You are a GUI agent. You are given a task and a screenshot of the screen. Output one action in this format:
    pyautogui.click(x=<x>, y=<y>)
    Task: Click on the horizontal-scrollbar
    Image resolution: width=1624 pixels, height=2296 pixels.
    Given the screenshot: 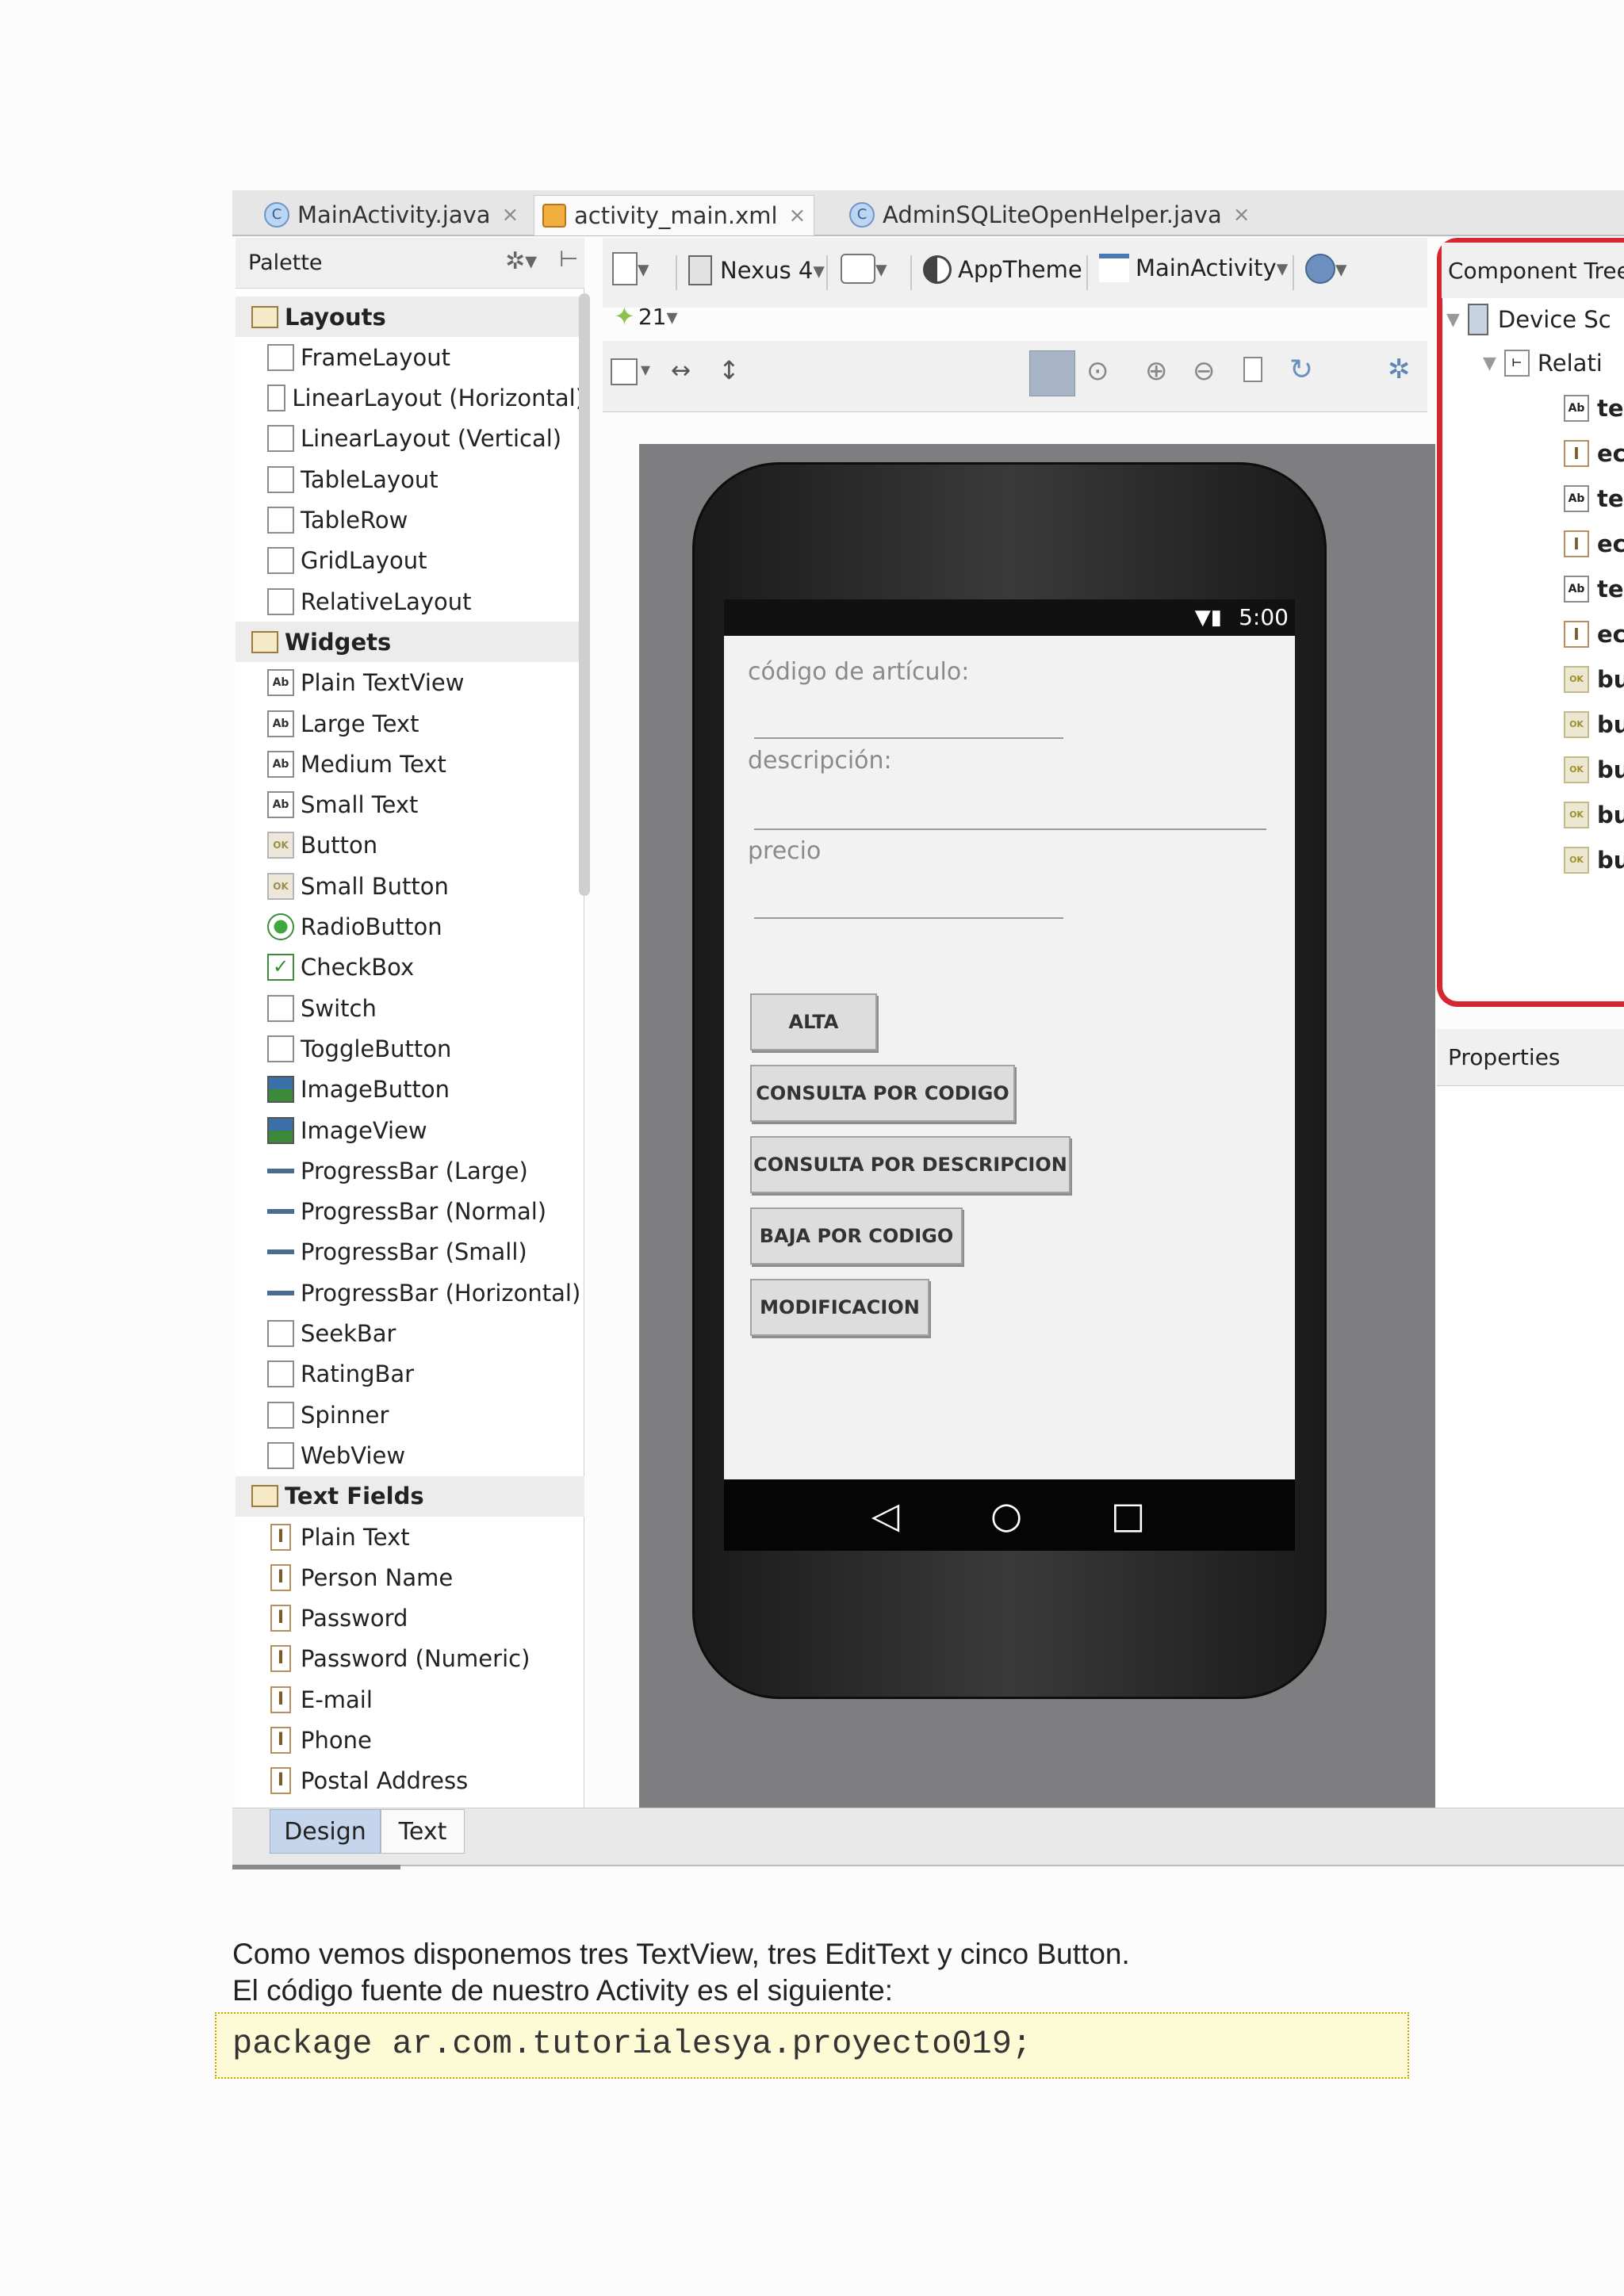 What is the action you would take?
    pyautogui.click(x=316, y=1867)
    